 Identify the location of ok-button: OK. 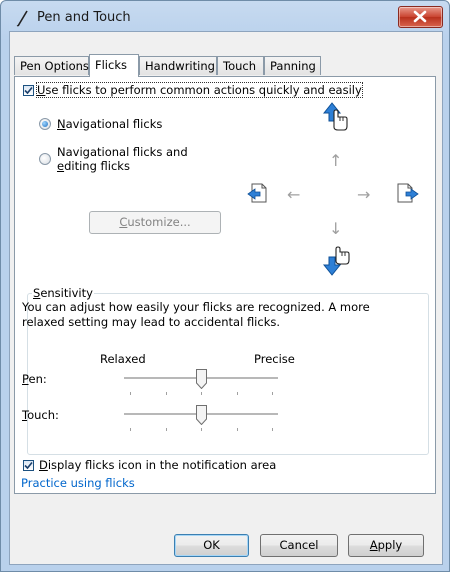
(211, 545).